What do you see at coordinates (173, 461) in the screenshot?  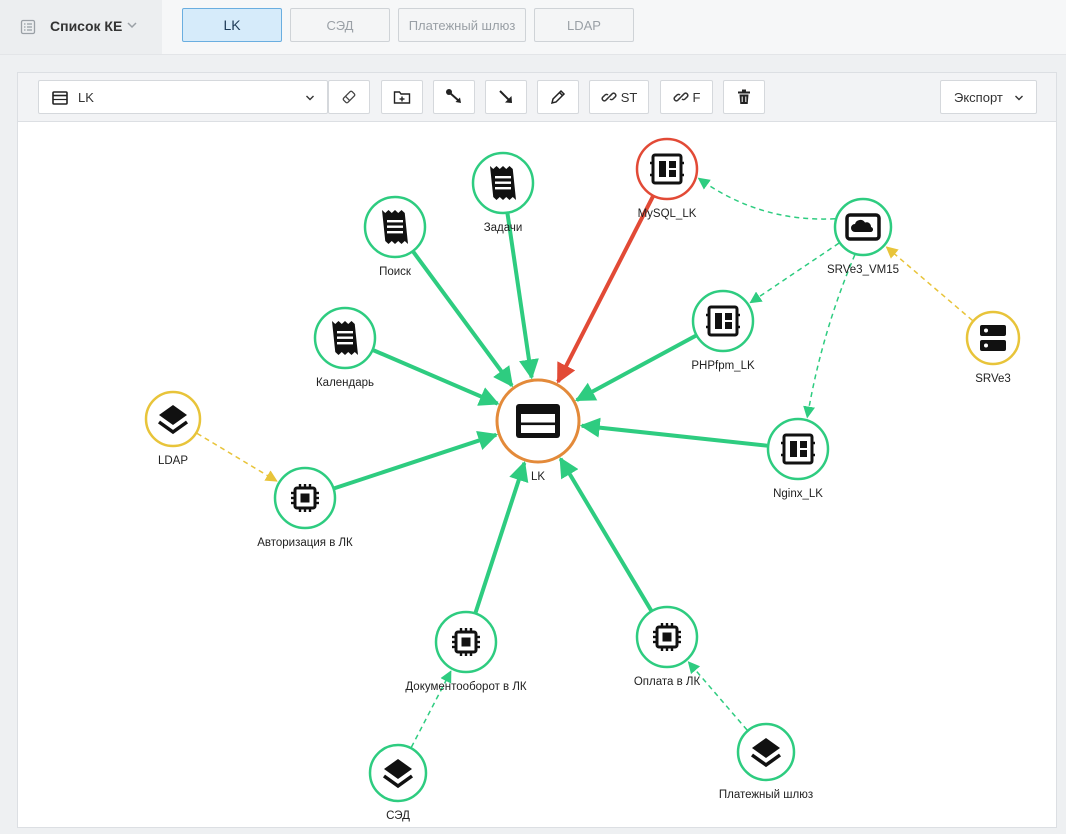 I see `node-label: LDAP` at bounding box center [173, 461].